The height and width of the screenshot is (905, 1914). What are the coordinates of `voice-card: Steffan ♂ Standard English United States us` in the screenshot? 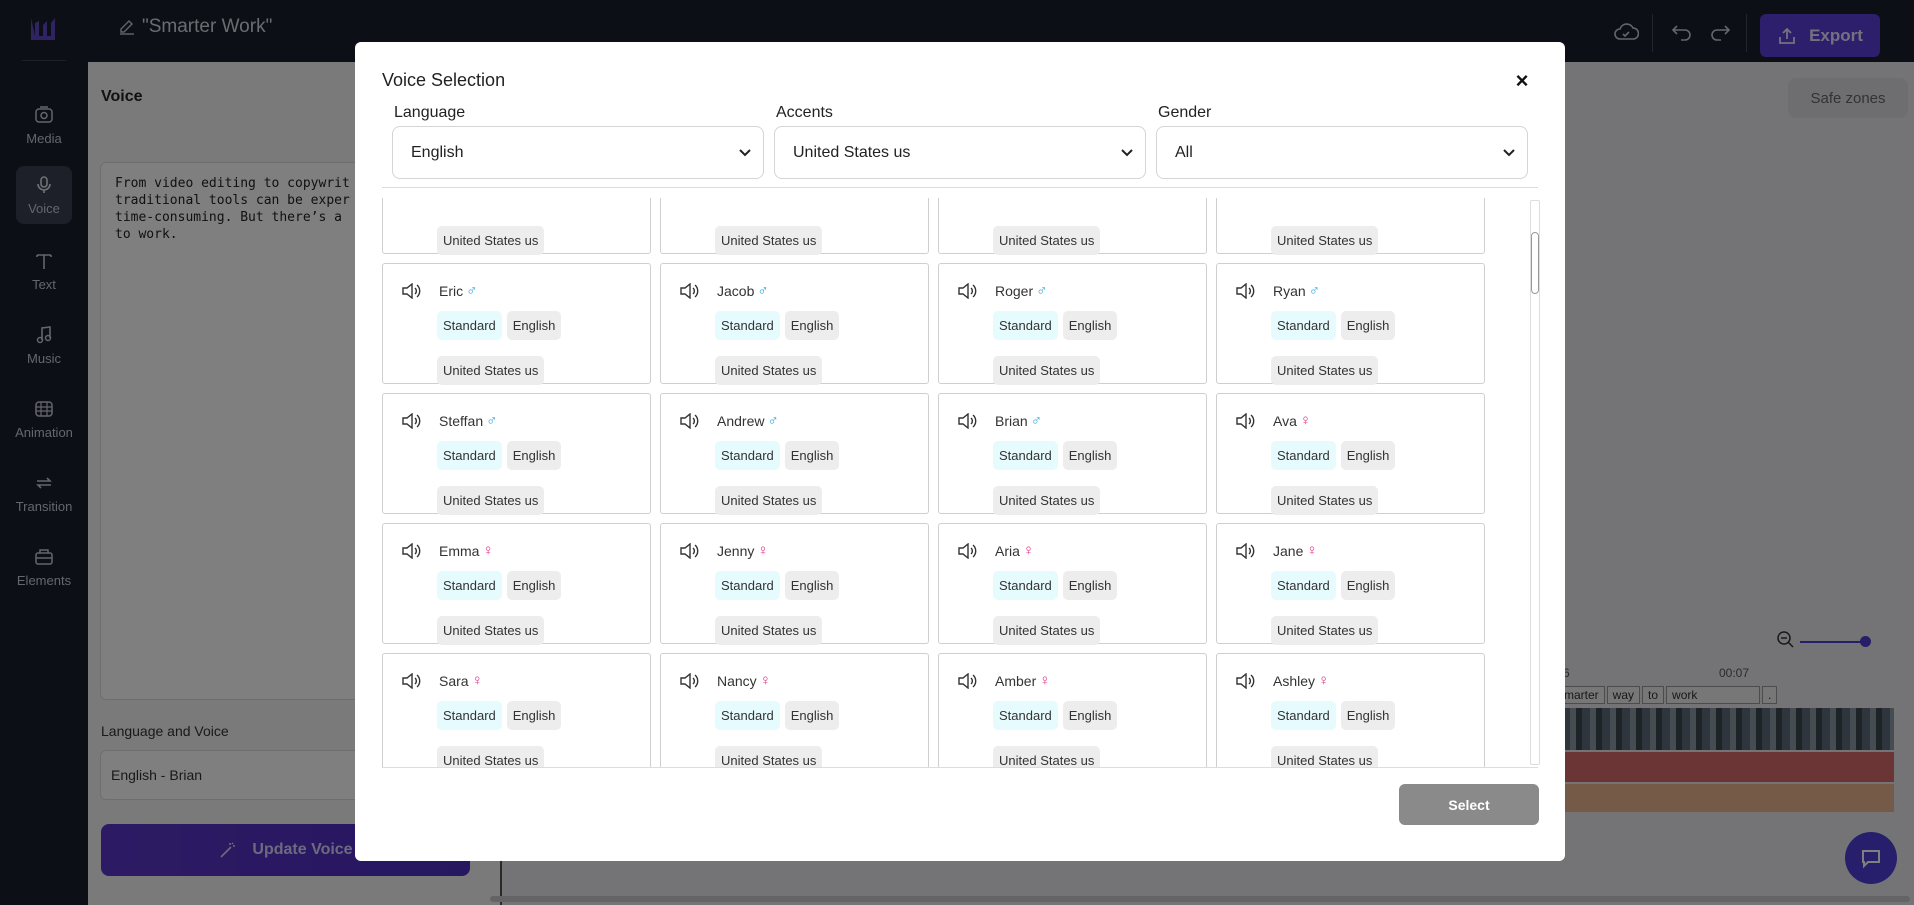 It's located at (516, 454).